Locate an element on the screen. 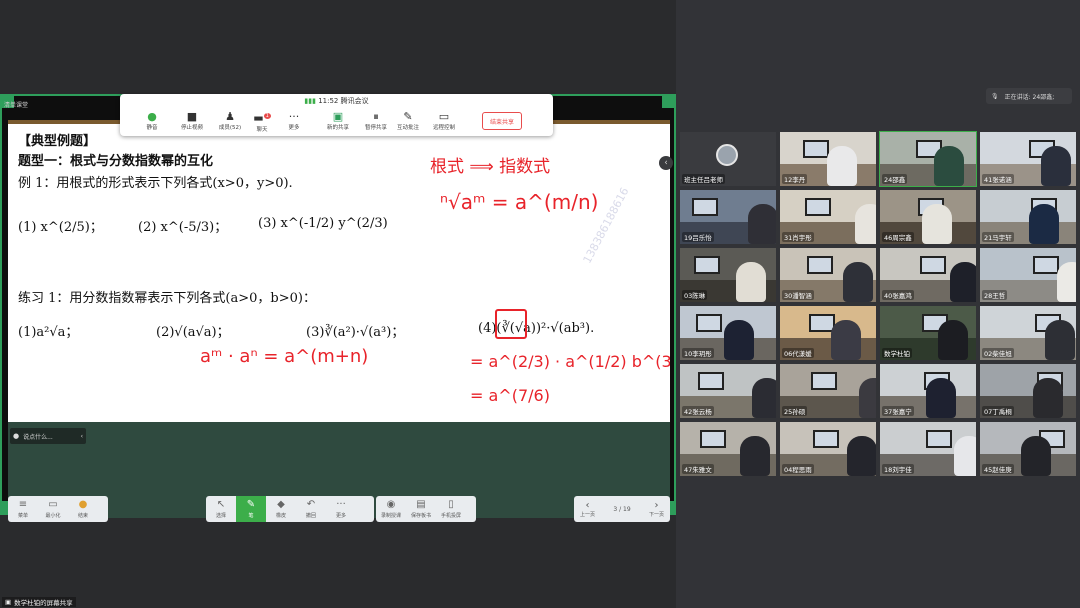  save-board-button: ▤ 保存板书 is located at coordinates (421, 509).